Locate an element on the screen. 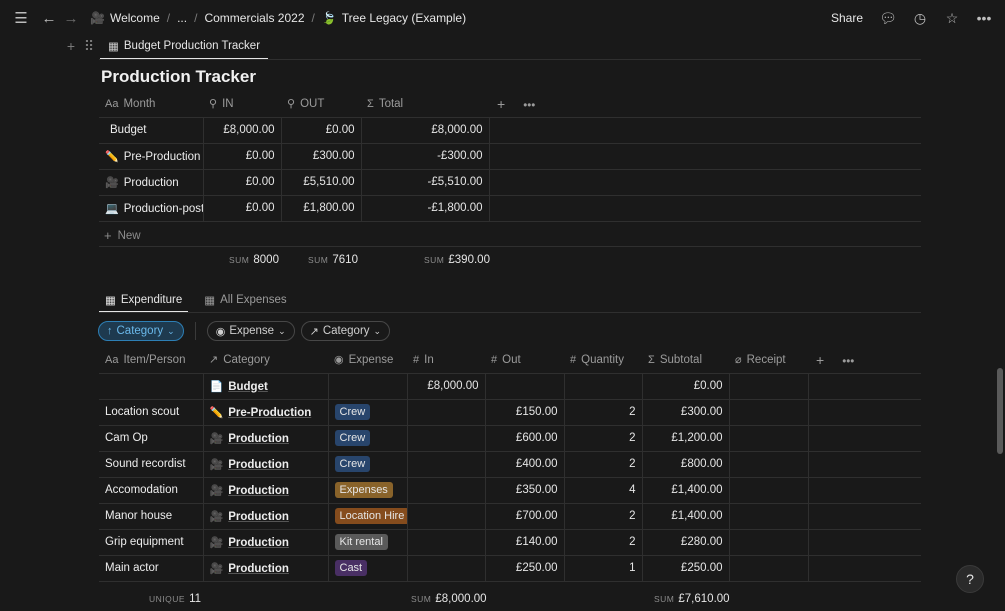  tab-all-expenses: ▦ All Expenses is located at coordinates (245, 300).